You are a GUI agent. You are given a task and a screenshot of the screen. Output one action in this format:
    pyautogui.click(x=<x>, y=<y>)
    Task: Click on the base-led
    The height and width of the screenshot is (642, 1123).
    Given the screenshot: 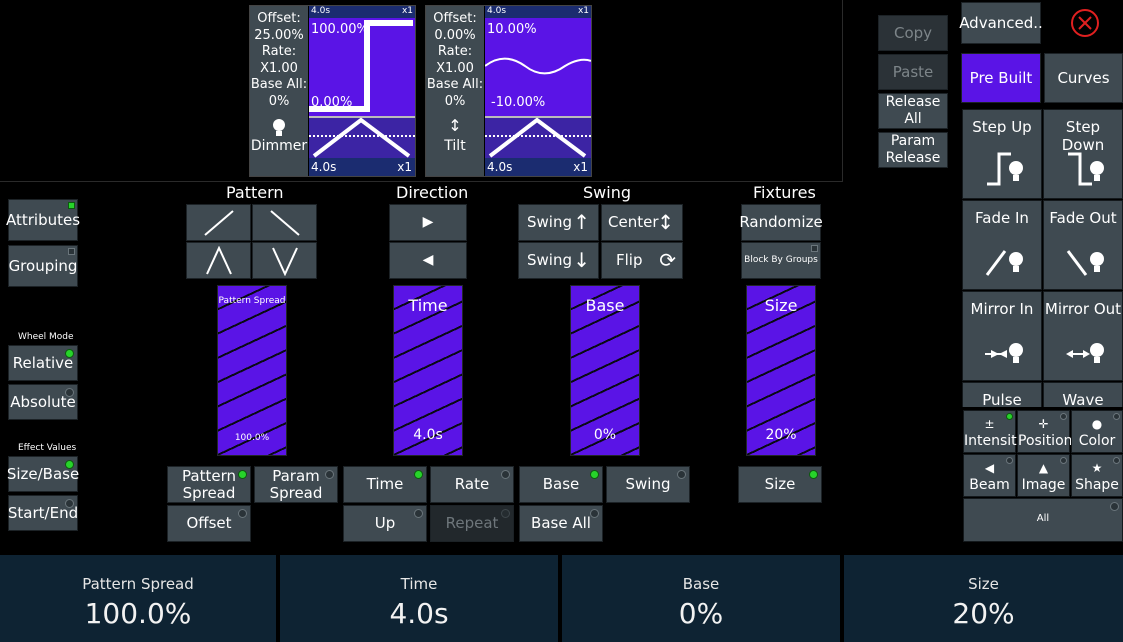 What is the action you would take?
    pyautogui.click(x=594, y=474)
    